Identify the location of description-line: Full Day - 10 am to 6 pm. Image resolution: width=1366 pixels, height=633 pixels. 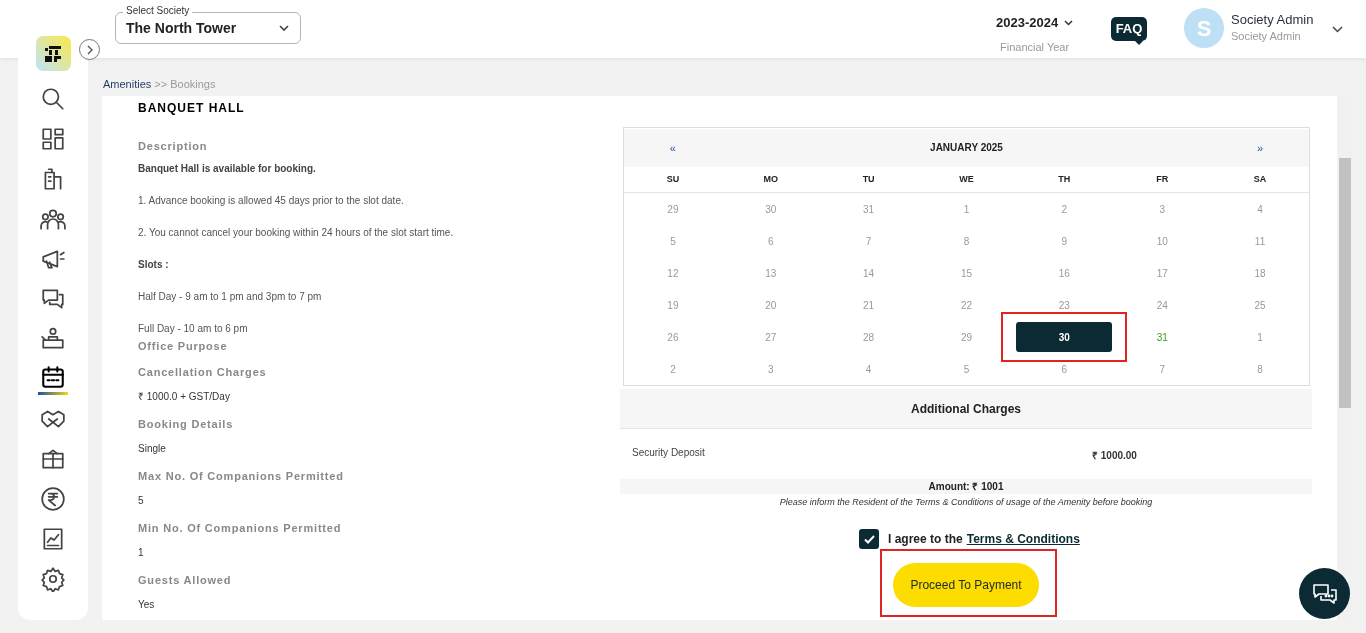
(193, 329).